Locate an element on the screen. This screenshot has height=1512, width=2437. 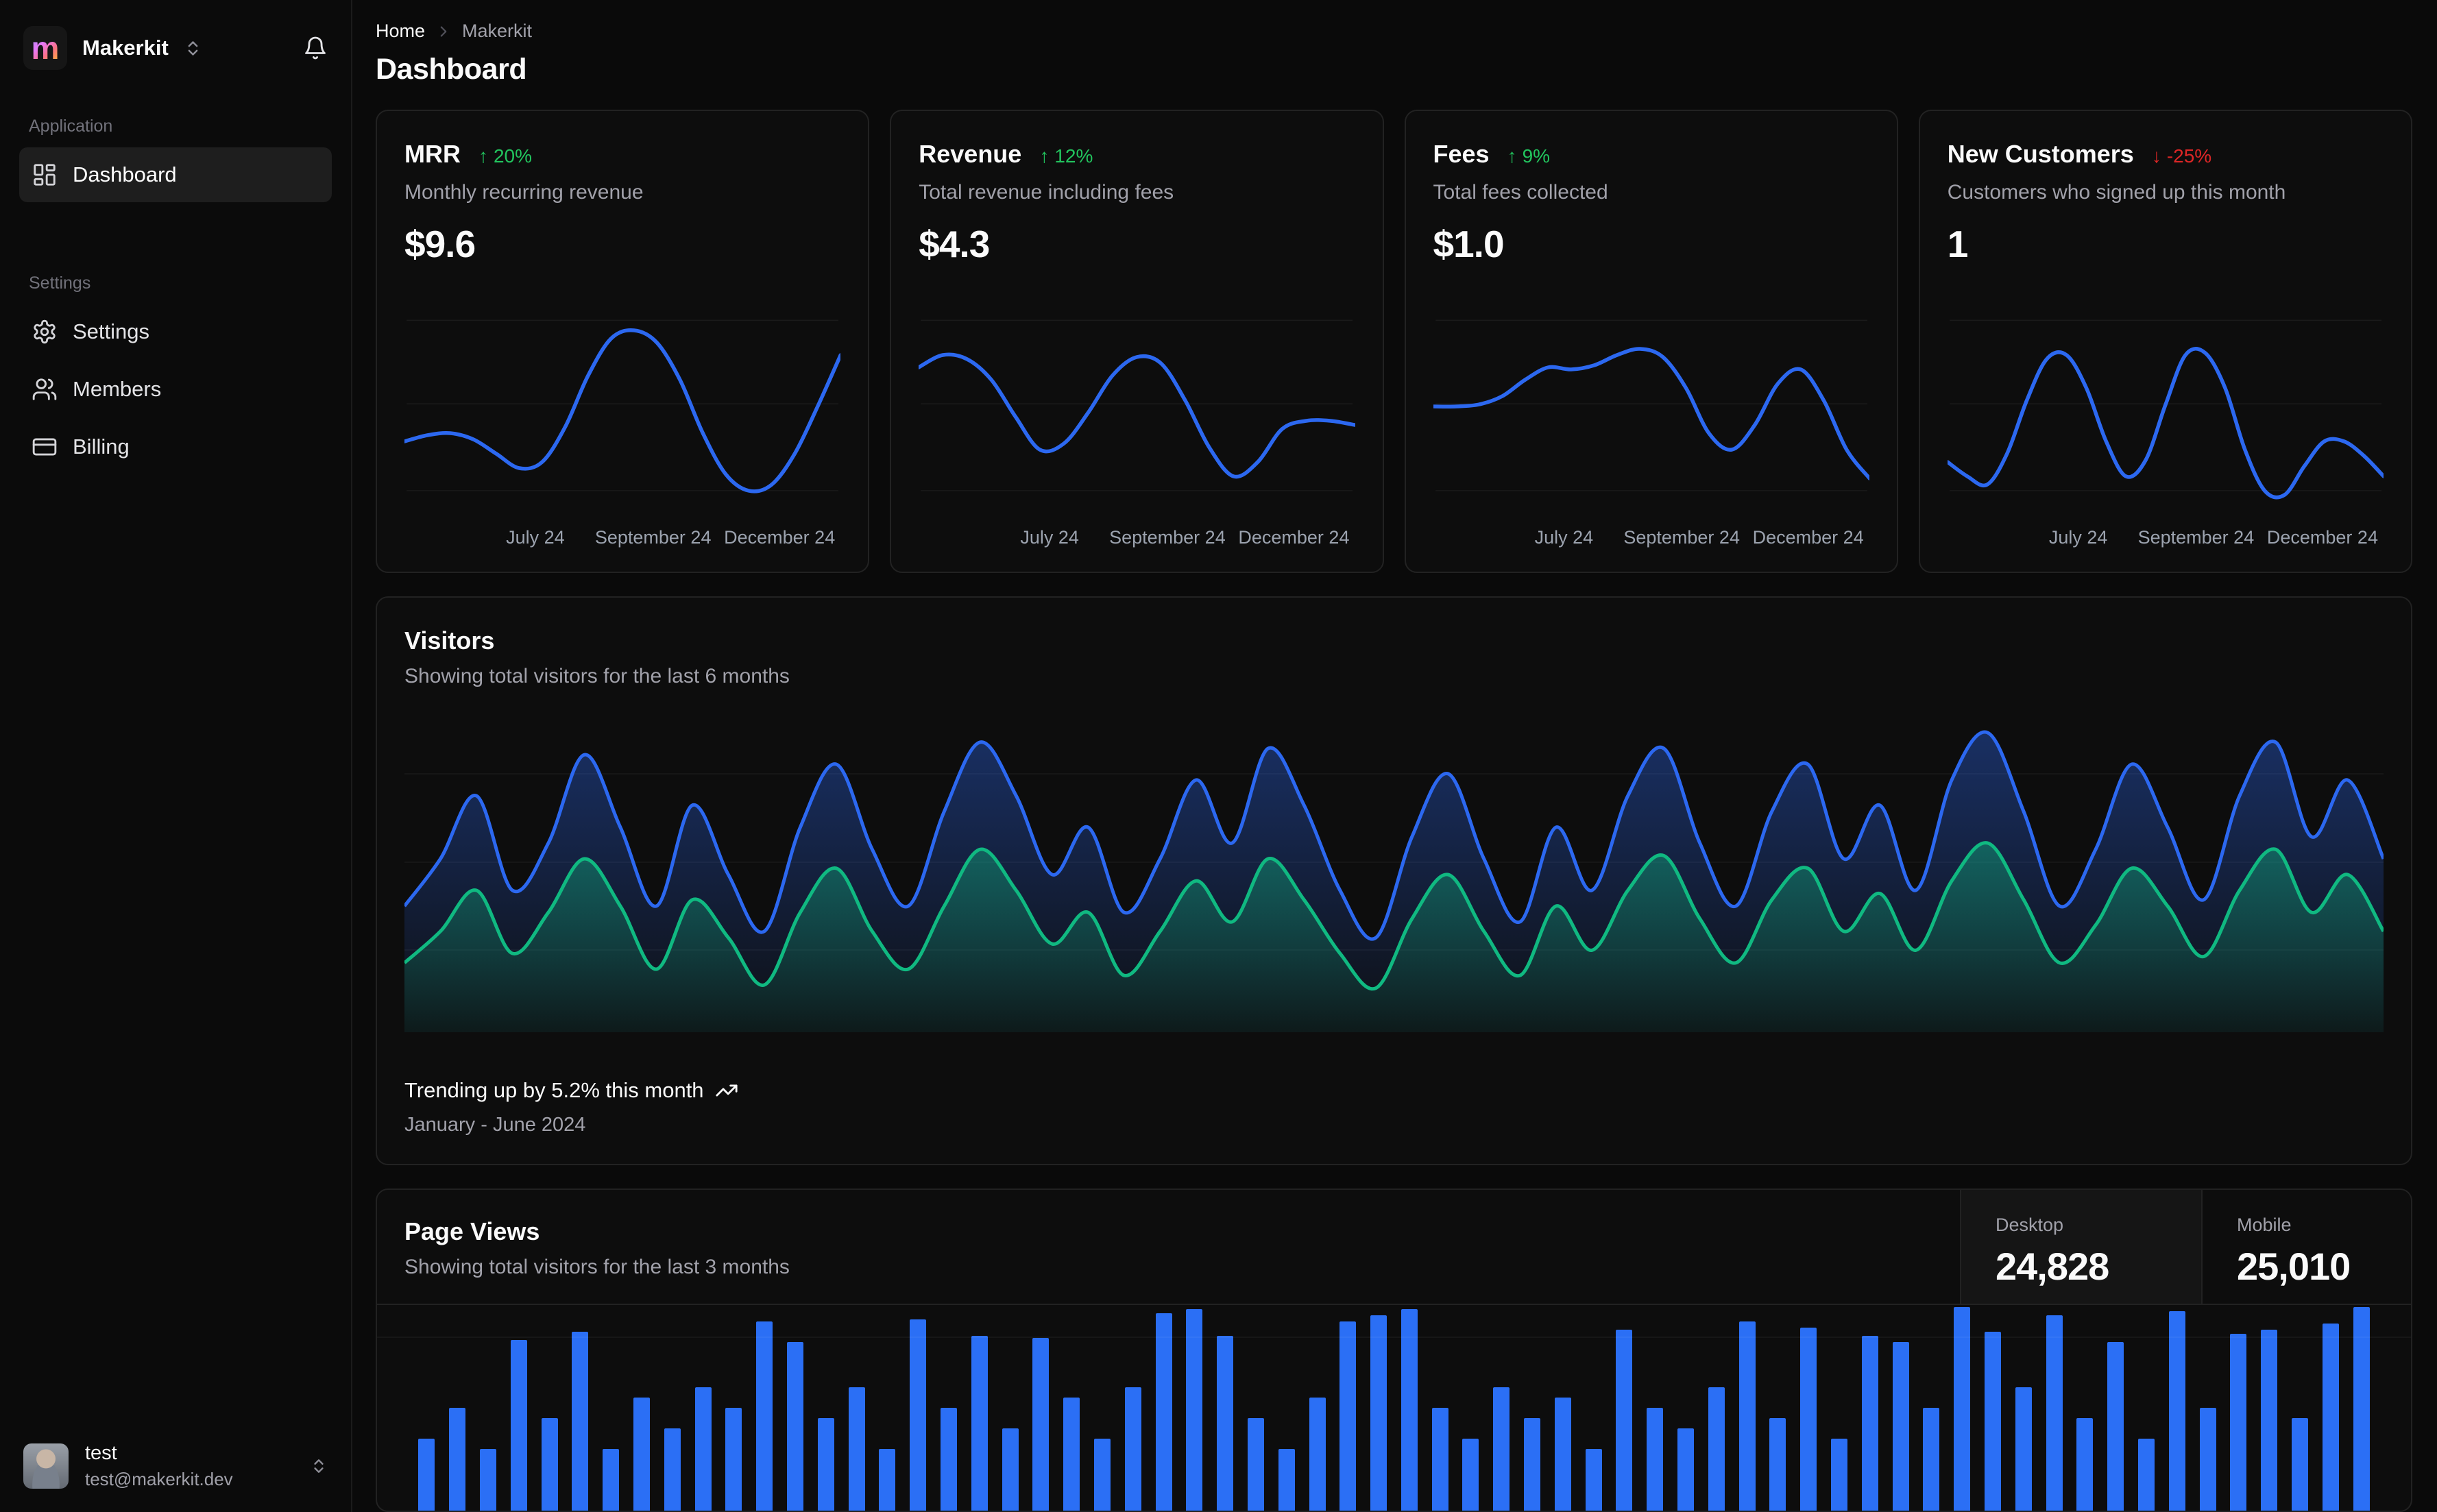
change-badge: ↓ -25% is located at coordinates (2181, 156).